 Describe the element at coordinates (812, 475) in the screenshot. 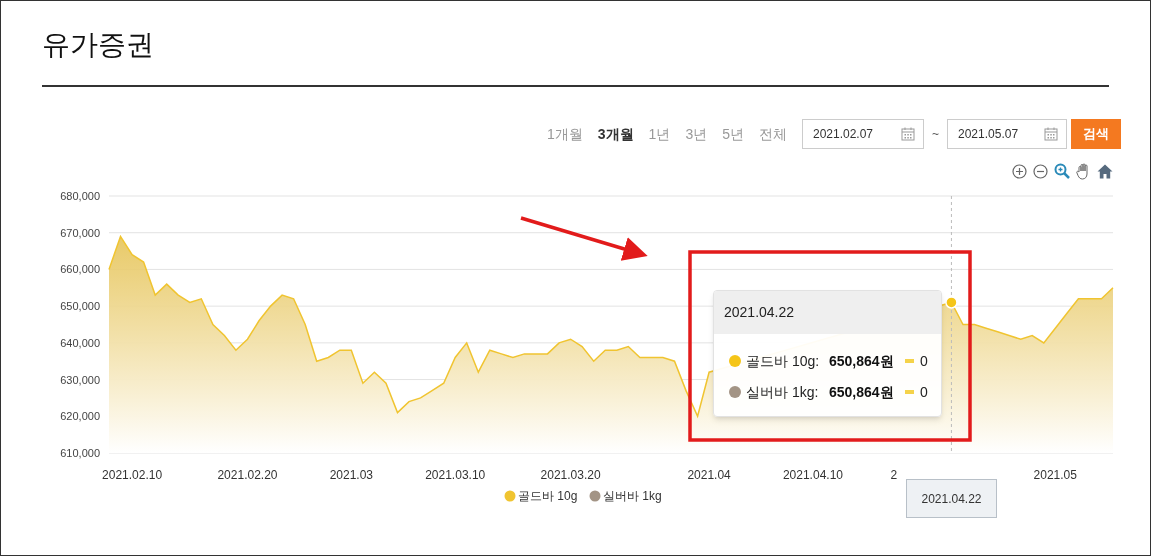

I see `x-axis-label: 2021.04.10` at that location.